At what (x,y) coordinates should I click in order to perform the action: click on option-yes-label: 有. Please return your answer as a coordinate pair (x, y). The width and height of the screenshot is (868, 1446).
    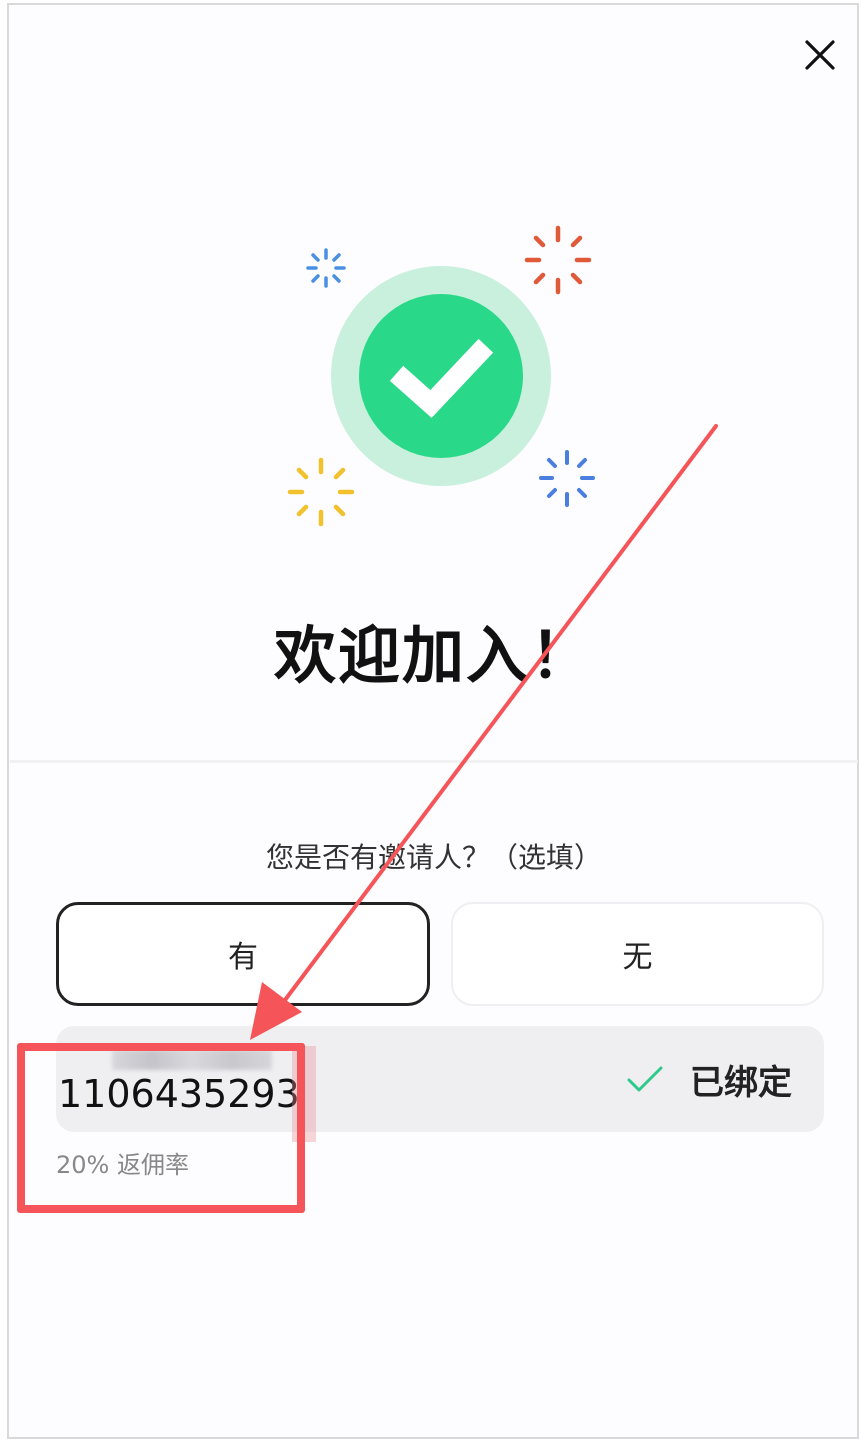
    Looking at the image, I should click on (243, 957).